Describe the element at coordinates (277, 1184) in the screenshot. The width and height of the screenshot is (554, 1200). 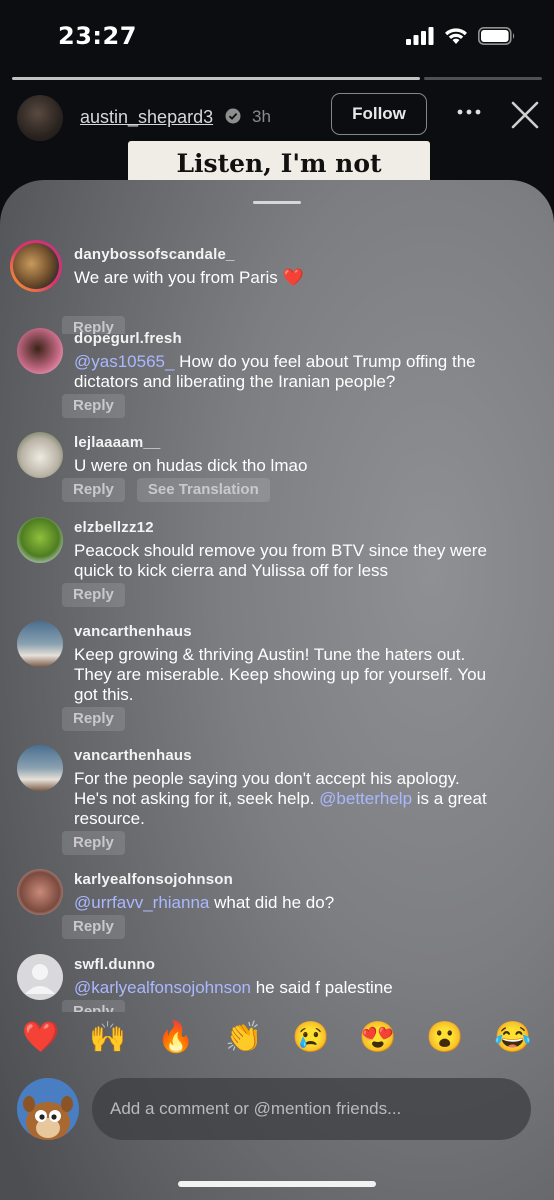
I see `home-indicator` at that location.